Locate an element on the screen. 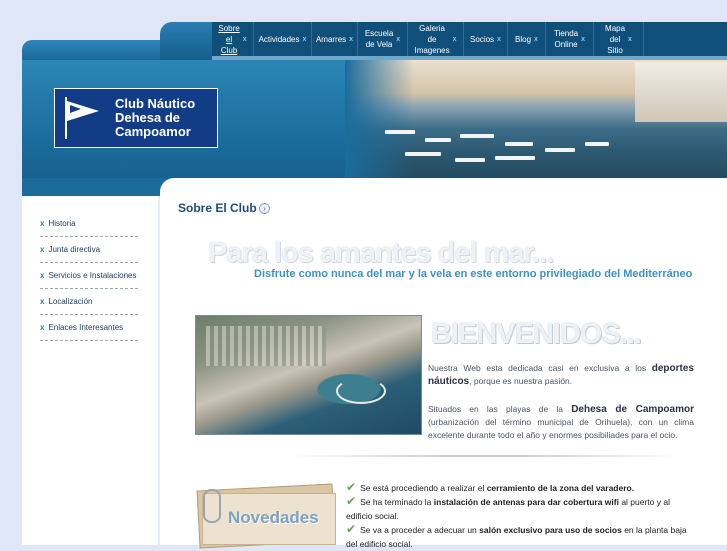 The width and height of the screenshot is (727, 551). nav-item-label: Socios is located at coordinates (482, 39).